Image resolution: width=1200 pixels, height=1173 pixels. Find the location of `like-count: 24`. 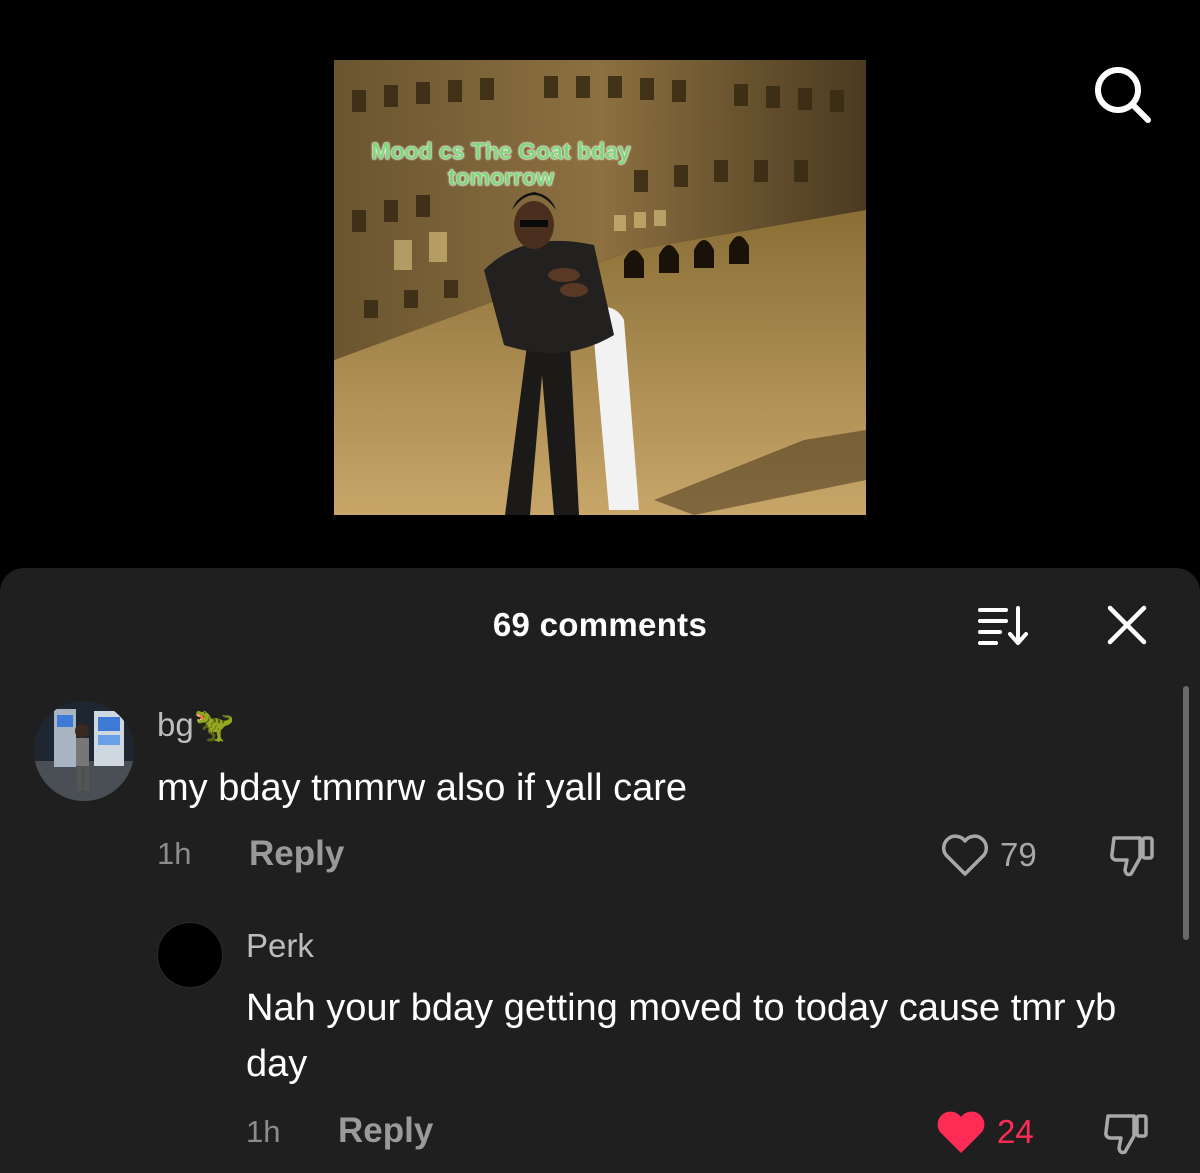

like-count: 24 is located at coordinates (1015, 1131).